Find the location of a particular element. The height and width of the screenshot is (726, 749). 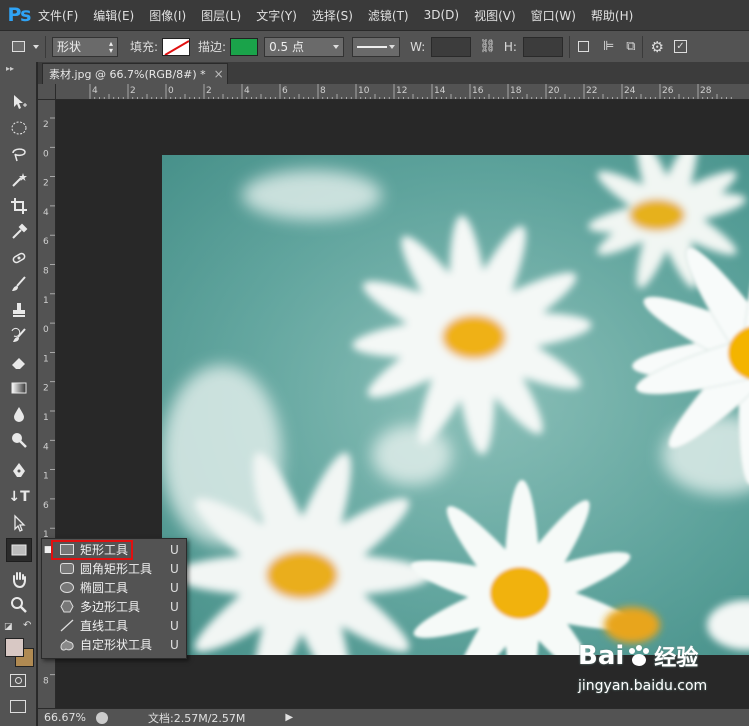

flyout-item-label: 自定形状工具 is located at coordinates (116, 645).